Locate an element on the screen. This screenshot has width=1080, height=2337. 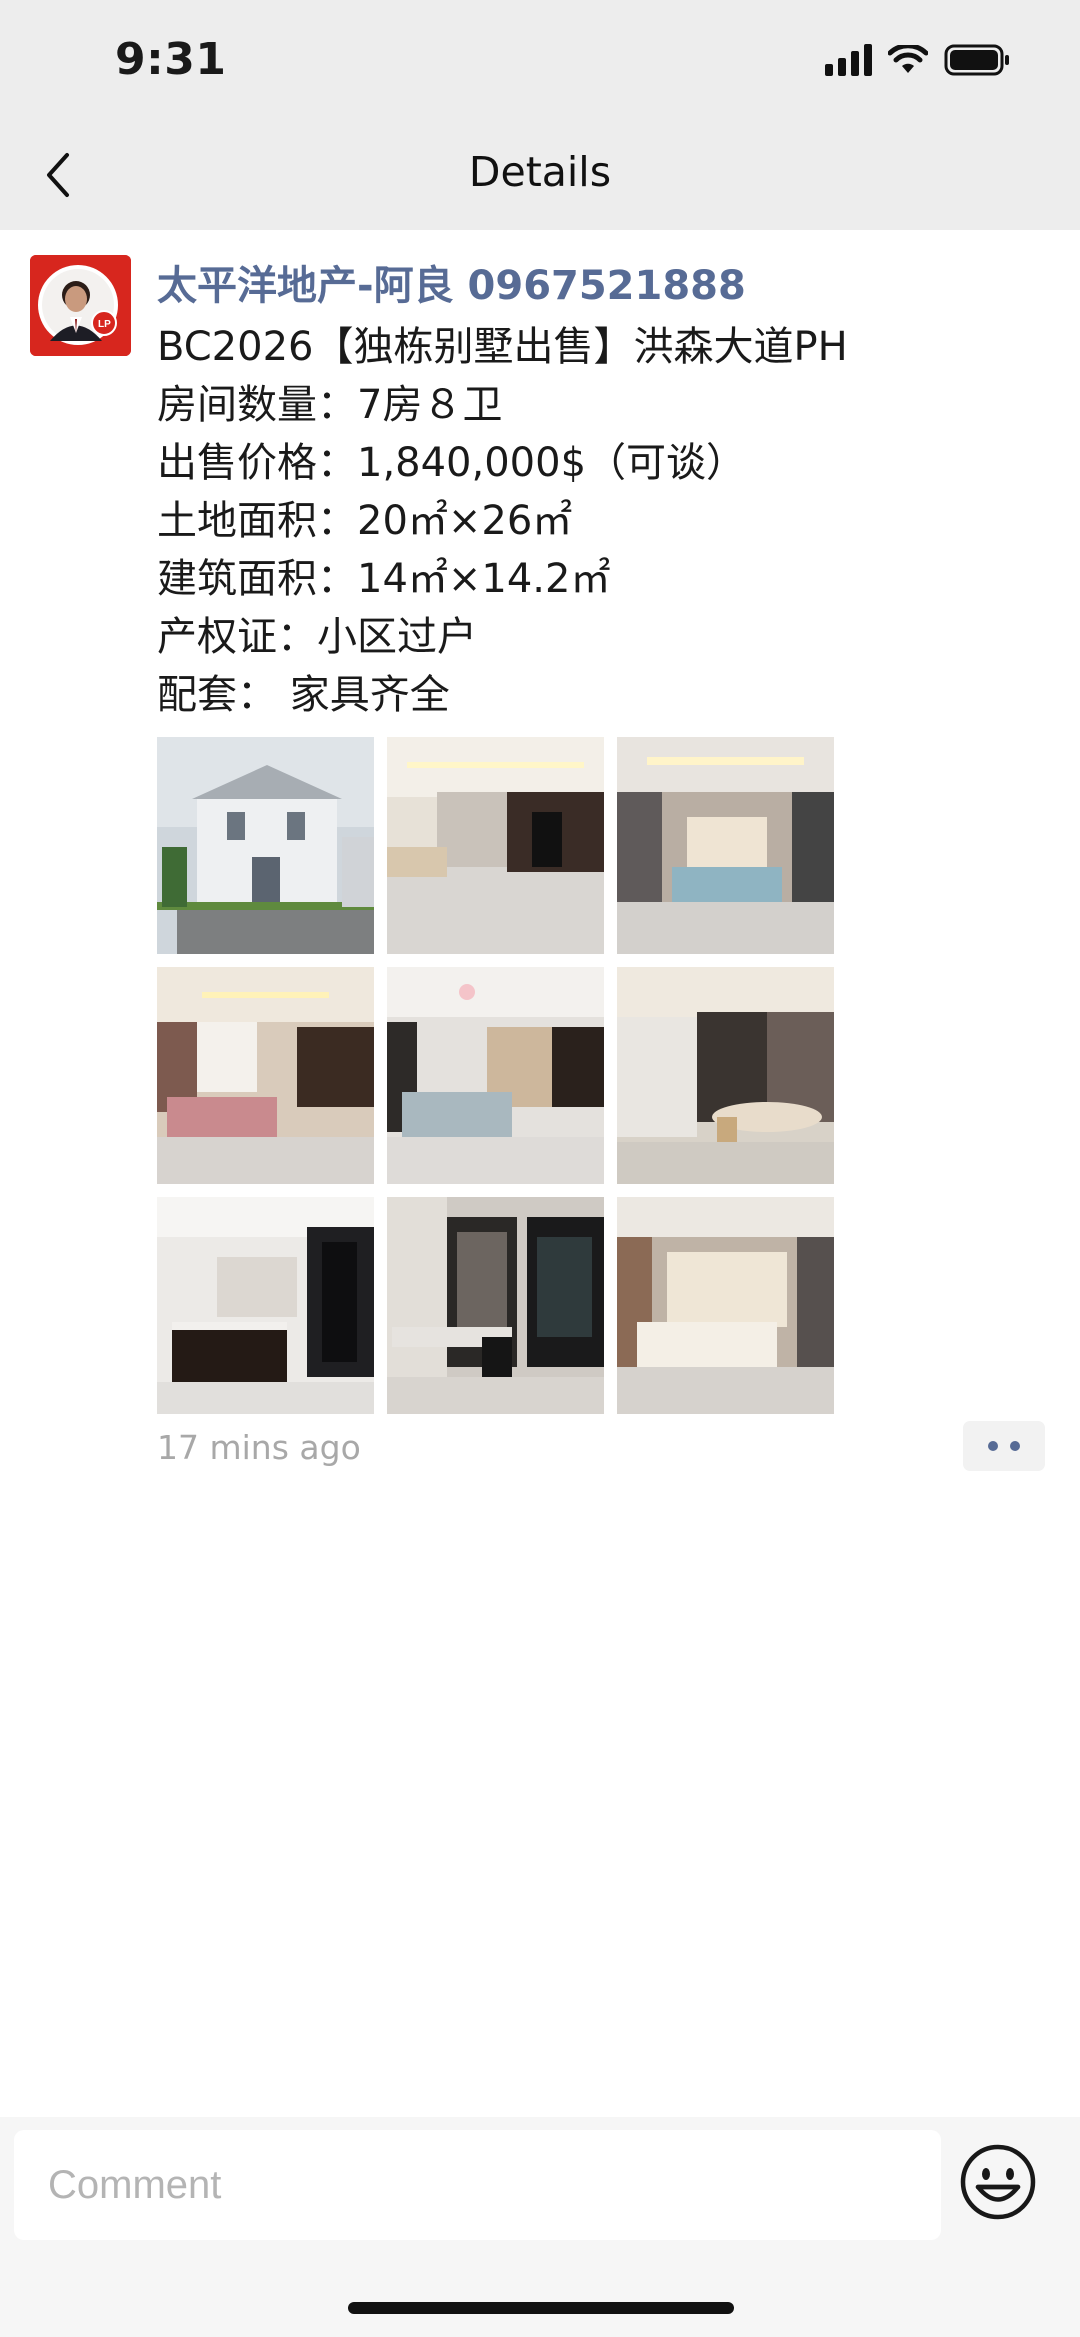
photo-living-room is located at coordinates (495, 845).